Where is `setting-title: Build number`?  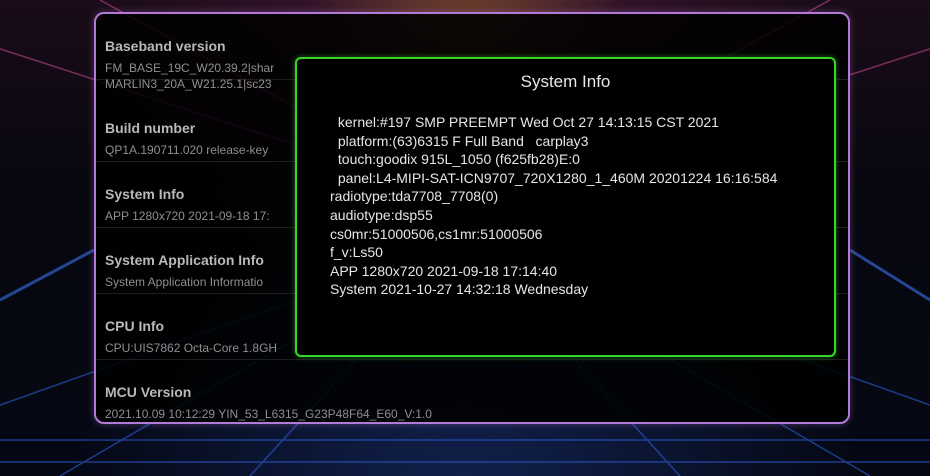
setting-title: Build number is located at coordinates (150, 128).